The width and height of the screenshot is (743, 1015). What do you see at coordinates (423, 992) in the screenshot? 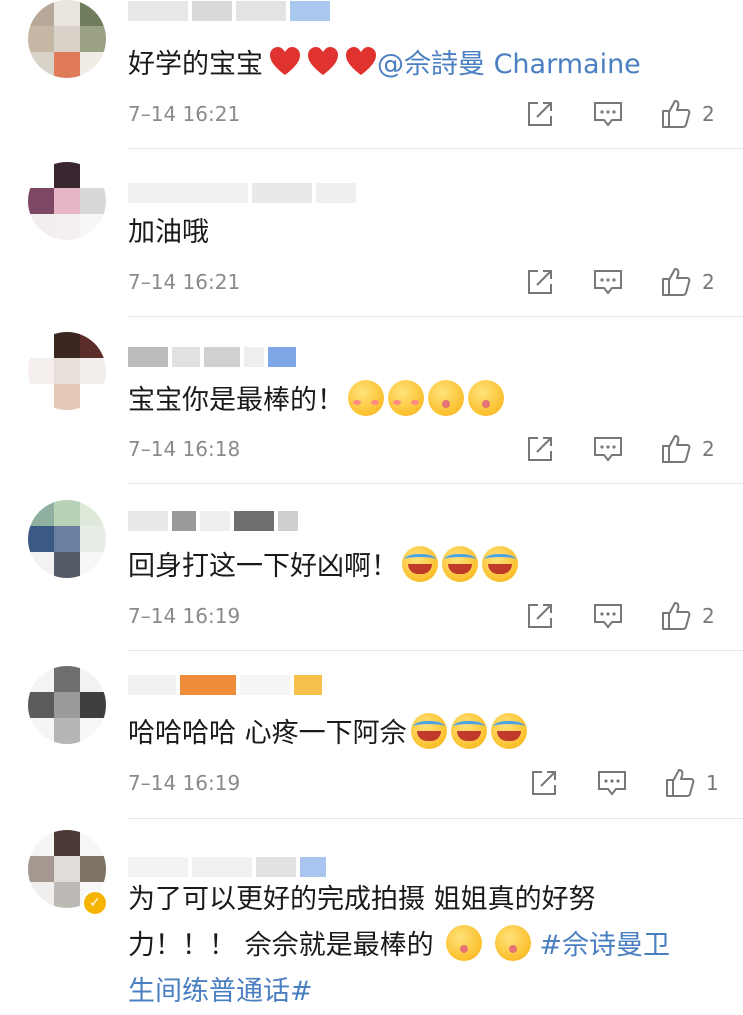
I see `hashtag-link: 生间练普通话#` at bounding box center [423, 992].